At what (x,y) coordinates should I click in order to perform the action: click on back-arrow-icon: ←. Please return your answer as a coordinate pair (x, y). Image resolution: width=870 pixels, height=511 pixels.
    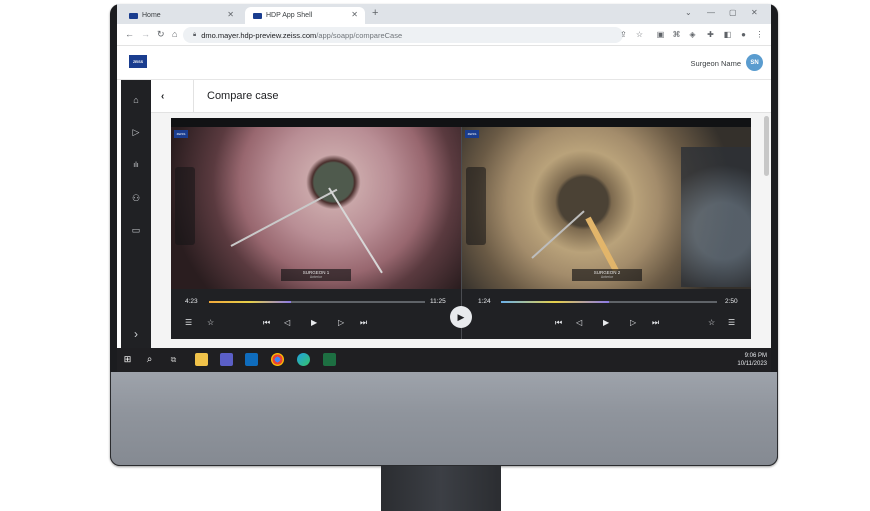
    Looking at the image, I should click on (129, 34).